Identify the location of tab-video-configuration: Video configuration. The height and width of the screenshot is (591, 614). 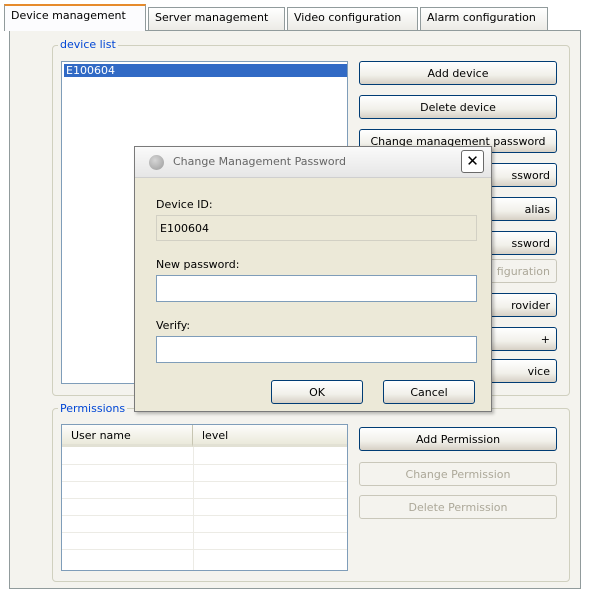
(352, 18).